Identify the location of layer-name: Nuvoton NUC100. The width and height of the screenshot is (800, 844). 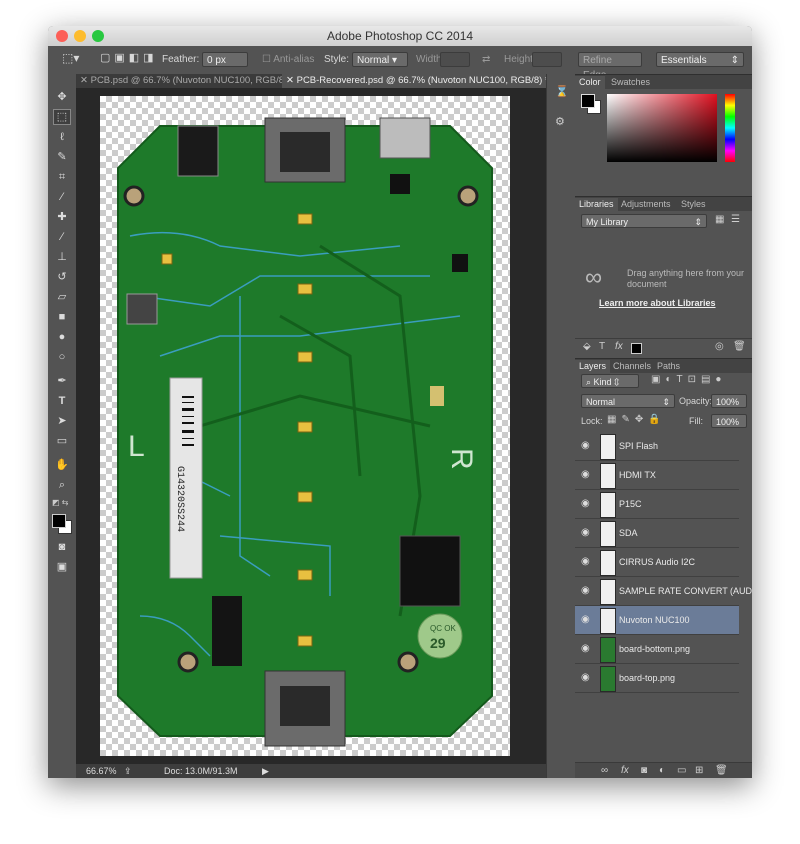
(654, 620).